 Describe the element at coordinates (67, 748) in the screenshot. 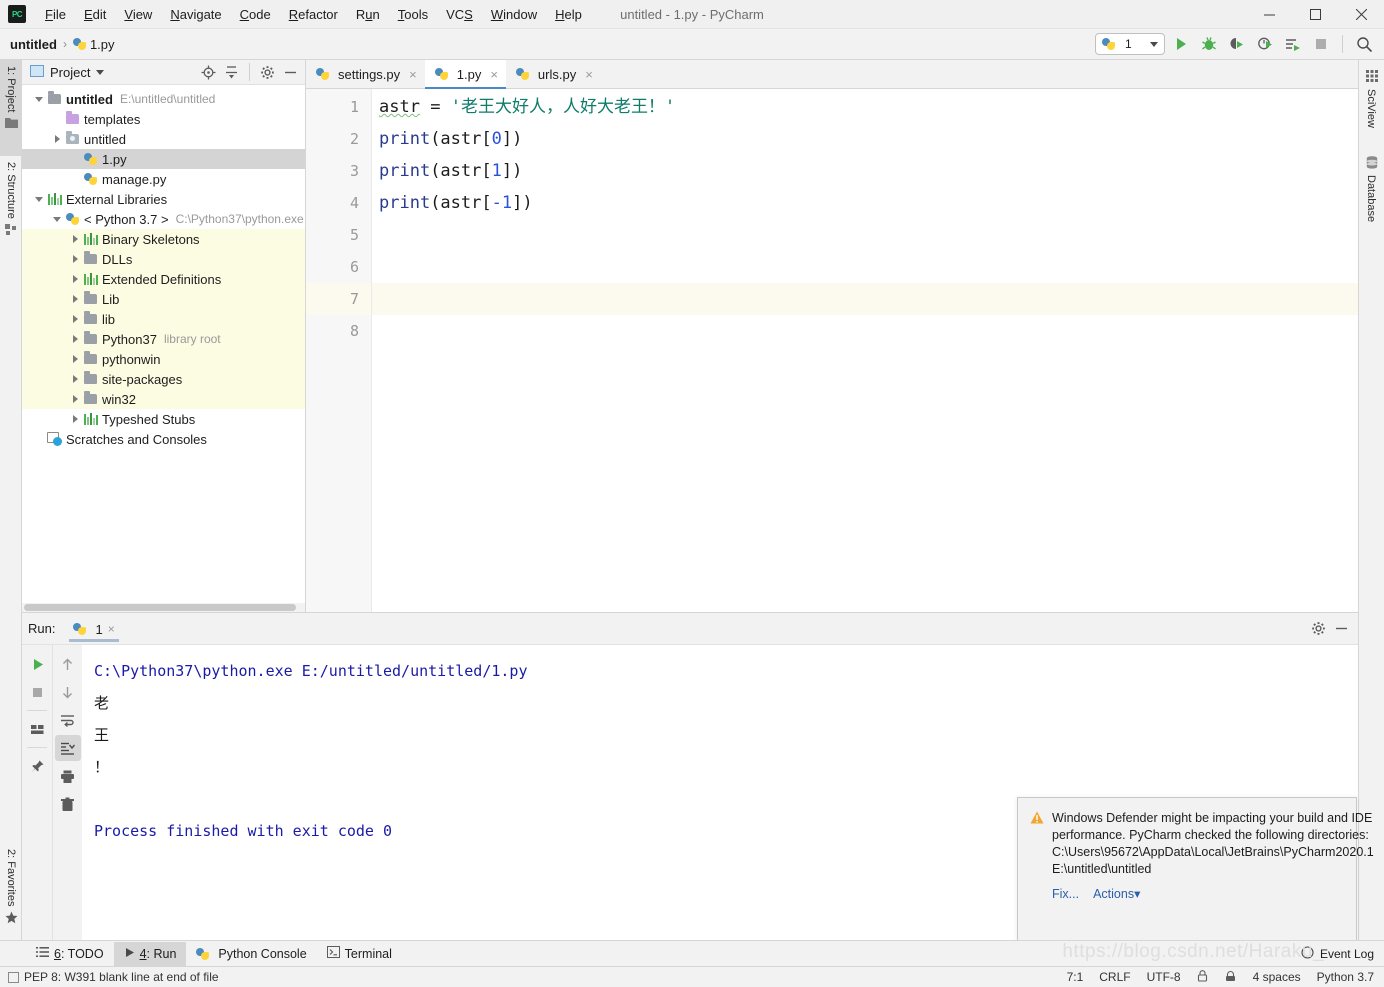

I see `scroll-to-end-button` at that location.